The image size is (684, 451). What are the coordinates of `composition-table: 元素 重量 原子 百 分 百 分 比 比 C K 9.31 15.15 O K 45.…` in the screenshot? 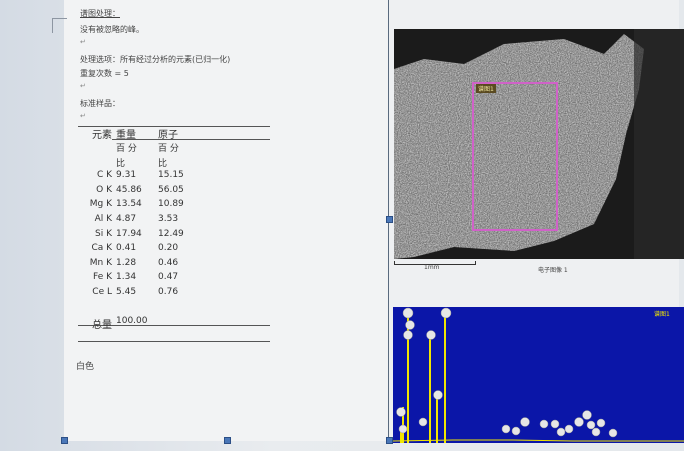 It's located at (170, 228).